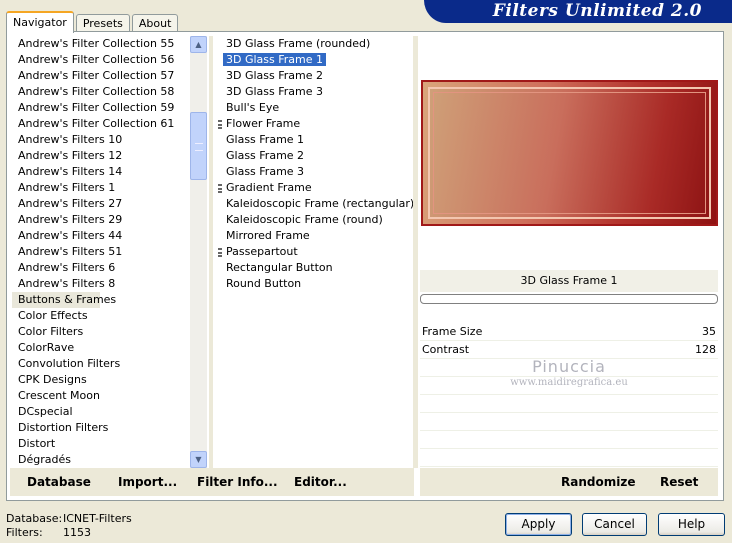 The image size is (732, 543). Describe the element at coordinates (452, 331) in the screenshot. I see `param-name: Frame Size` at that location.